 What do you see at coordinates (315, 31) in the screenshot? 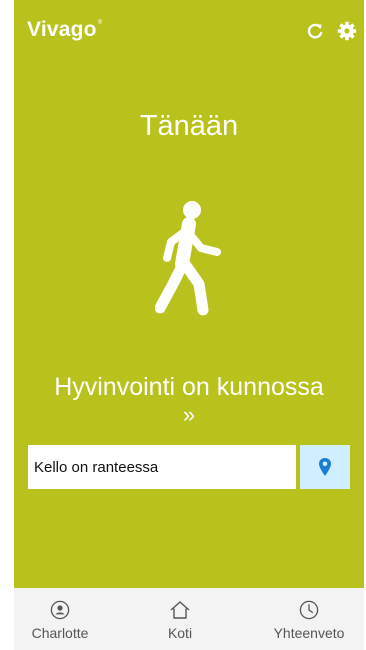
I see `refresh-icon` at bounding box center [315, 31].